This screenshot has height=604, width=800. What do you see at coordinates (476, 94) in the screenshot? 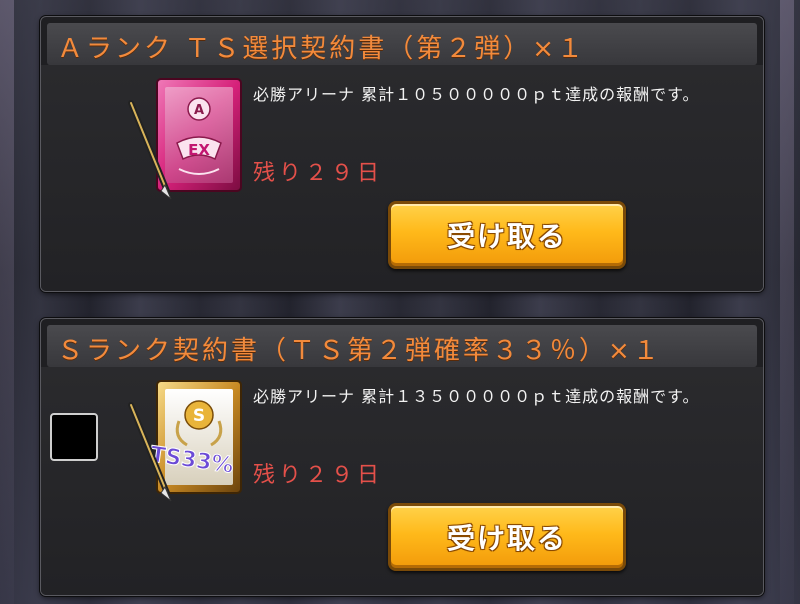
I see `reward-description: 必勝アリーナ 累計１０５０００００ｐｔ達成の報酬です。` at bounding box center [476, 94].